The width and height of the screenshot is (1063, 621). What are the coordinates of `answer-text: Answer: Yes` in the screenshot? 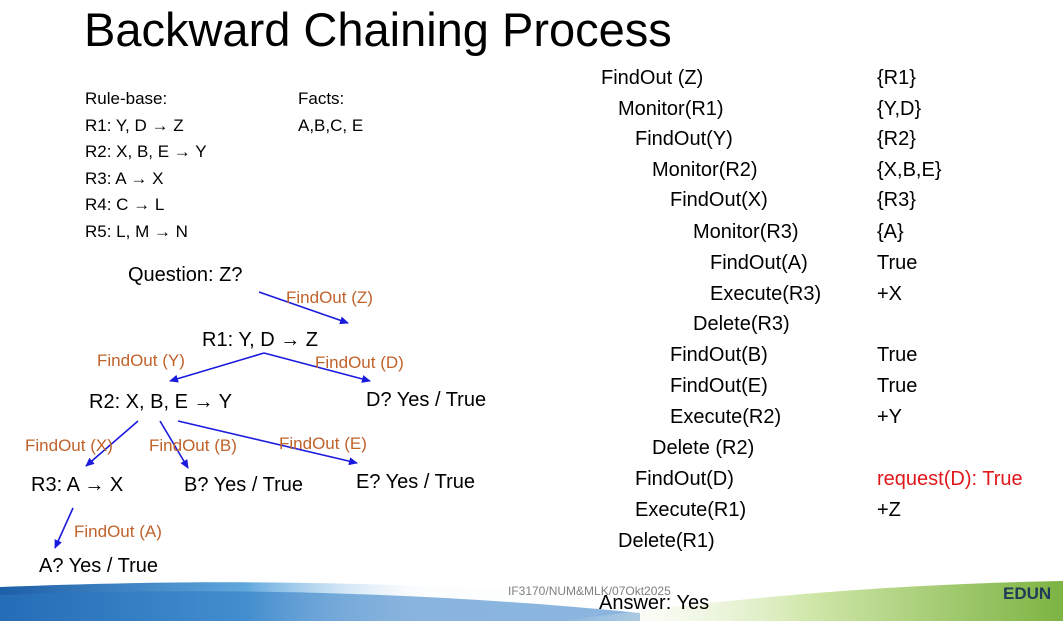 It's located at (654, 603).